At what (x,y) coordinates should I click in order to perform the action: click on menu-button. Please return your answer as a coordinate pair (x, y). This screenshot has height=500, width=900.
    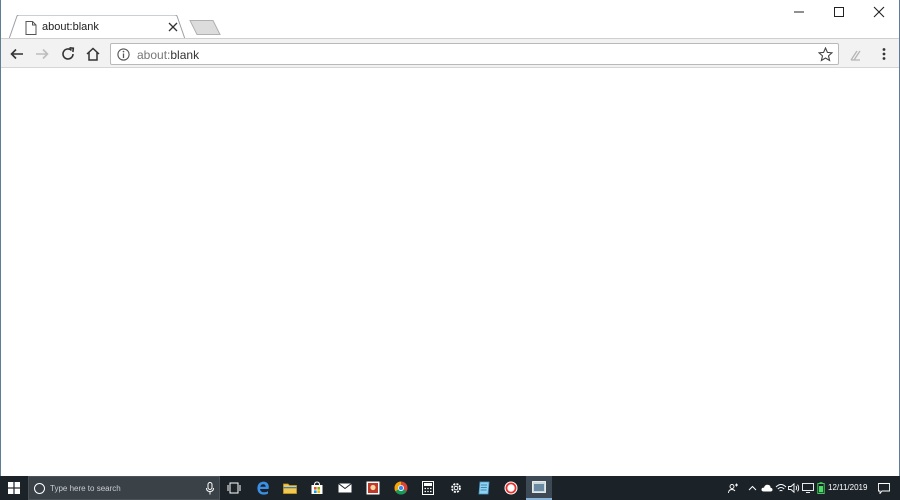
    Looking at the image, I should click on (884, 54).